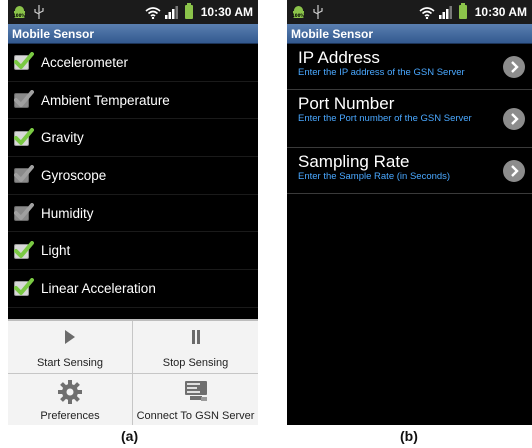 The image size is (532, 448). Describe the element at coordinates (385, 118) in the screenshot. I see `setting-subtitle: Enter the Port number of the GSN Server` at that location.